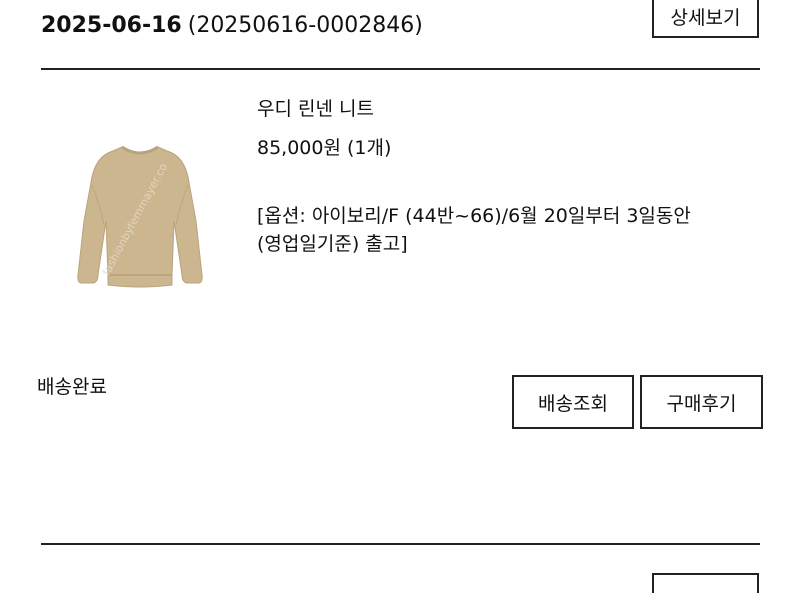 This screenshot has height=593, width=800. What do you see at coordinates (705, 19) in the screenshot?
I see `detail-button: 상세보기` at bounding box center [705, 19].